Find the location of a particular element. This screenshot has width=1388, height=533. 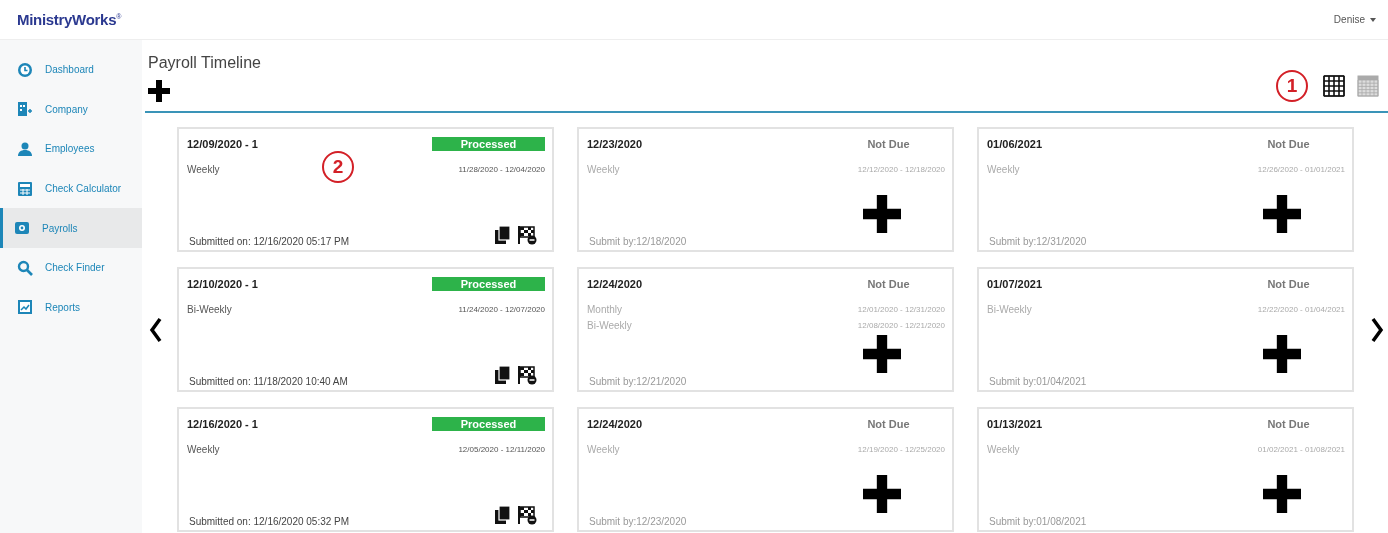

person-icon is located at coordinates (25, 149).